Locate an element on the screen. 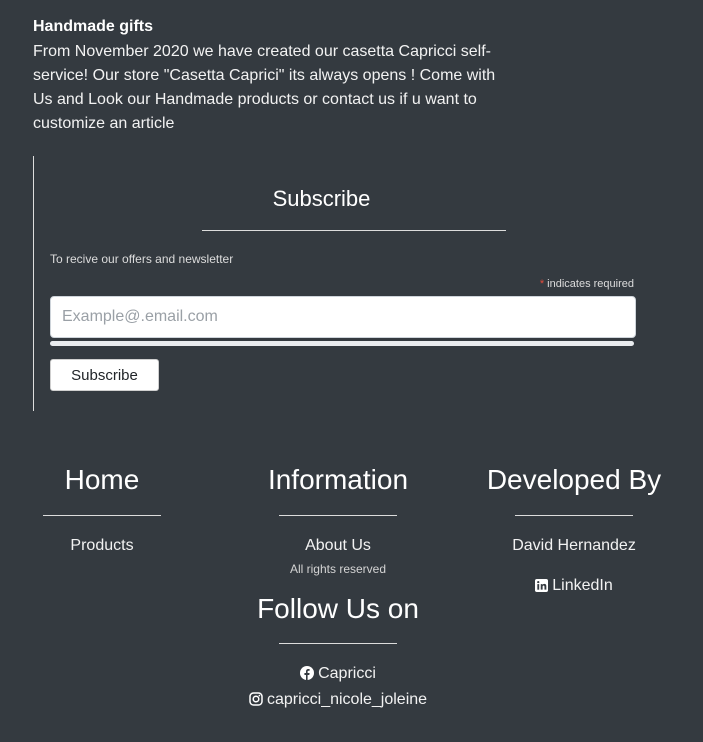 This screenshot has height=742, width=703. linkedin-label: LinkedIn is located at coordinates (582, 585).